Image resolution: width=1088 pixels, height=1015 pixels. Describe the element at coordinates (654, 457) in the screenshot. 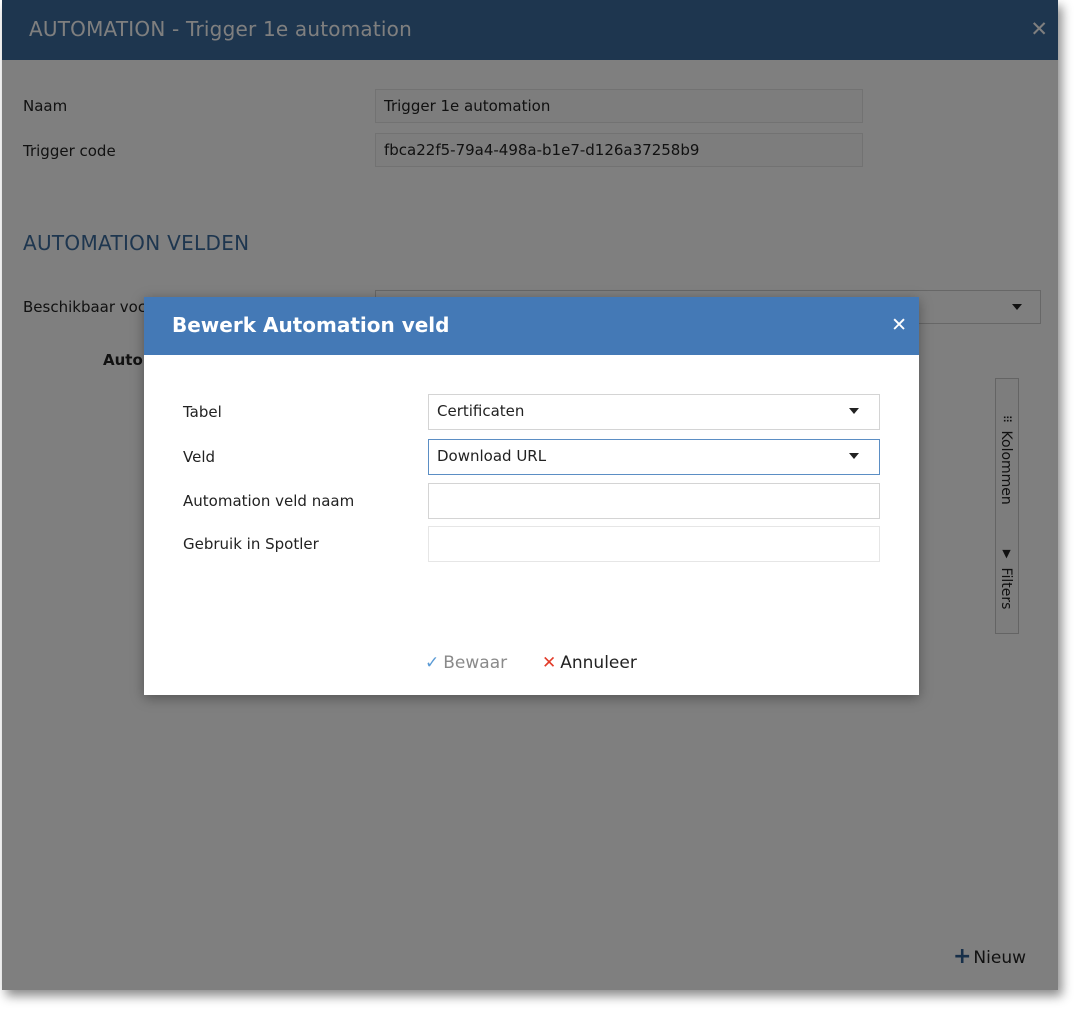

I see `veld-select: Download URL` at that location.